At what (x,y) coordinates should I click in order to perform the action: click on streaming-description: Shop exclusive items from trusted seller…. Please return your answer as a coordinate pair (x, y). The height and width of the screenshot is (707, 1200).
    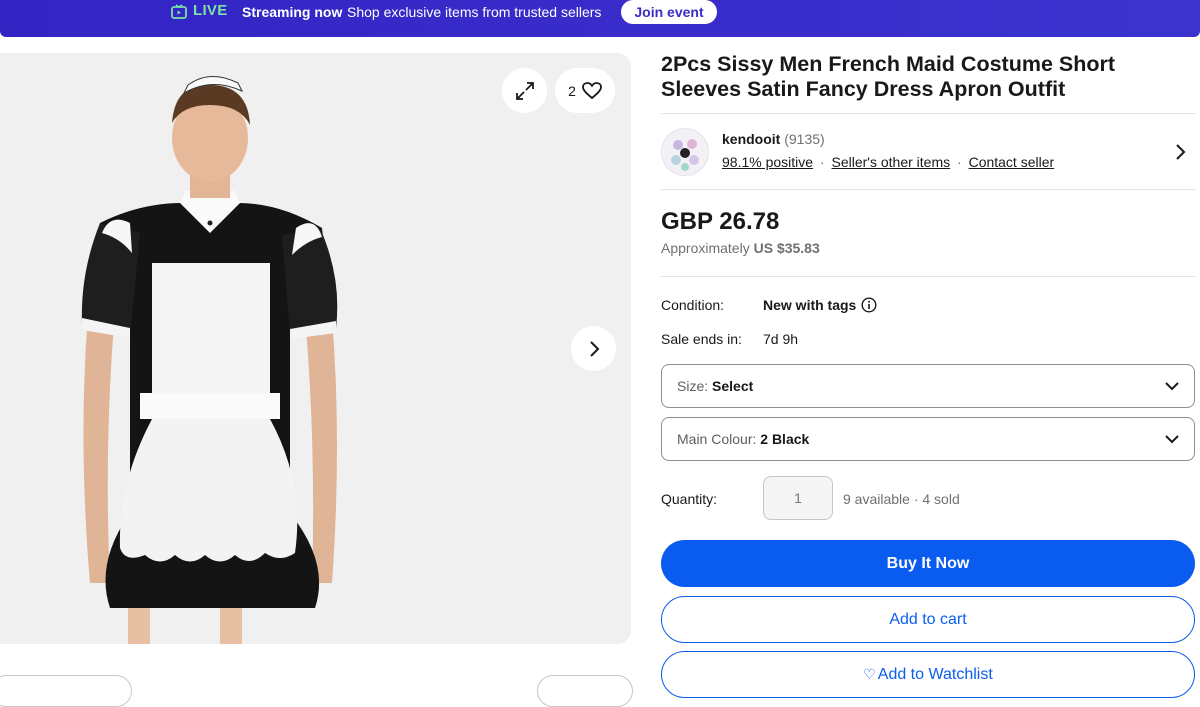
    Looking at the image, I should click on (474, 12).